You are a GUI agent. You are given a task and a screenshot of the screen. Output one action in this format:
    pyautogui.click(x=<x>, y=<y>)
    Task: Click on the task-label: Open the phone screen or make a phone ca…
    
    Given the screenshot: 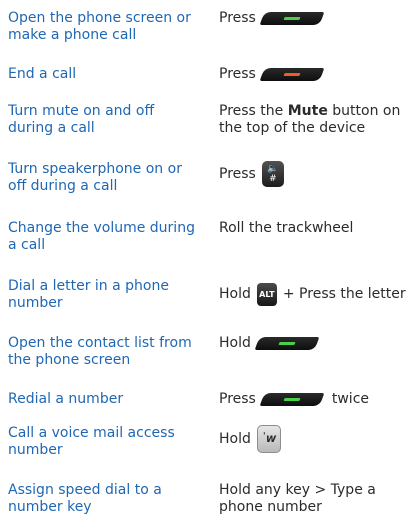 What is the action you would take?
    pyautogui.click(x=99, y=26)
    